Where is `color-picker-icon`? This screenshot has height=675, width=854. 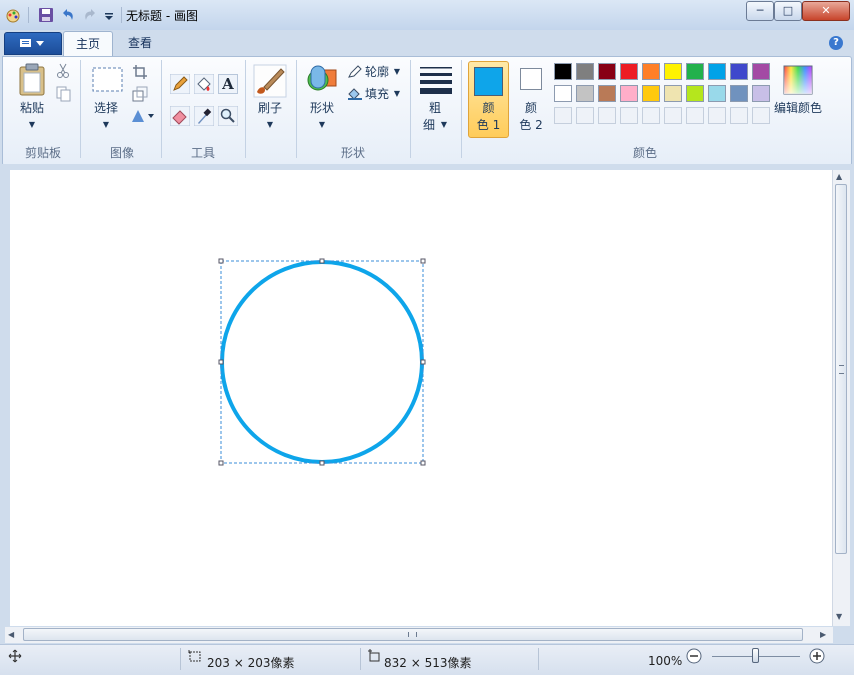
color-picker-icon is located at coordinates (204, 117).